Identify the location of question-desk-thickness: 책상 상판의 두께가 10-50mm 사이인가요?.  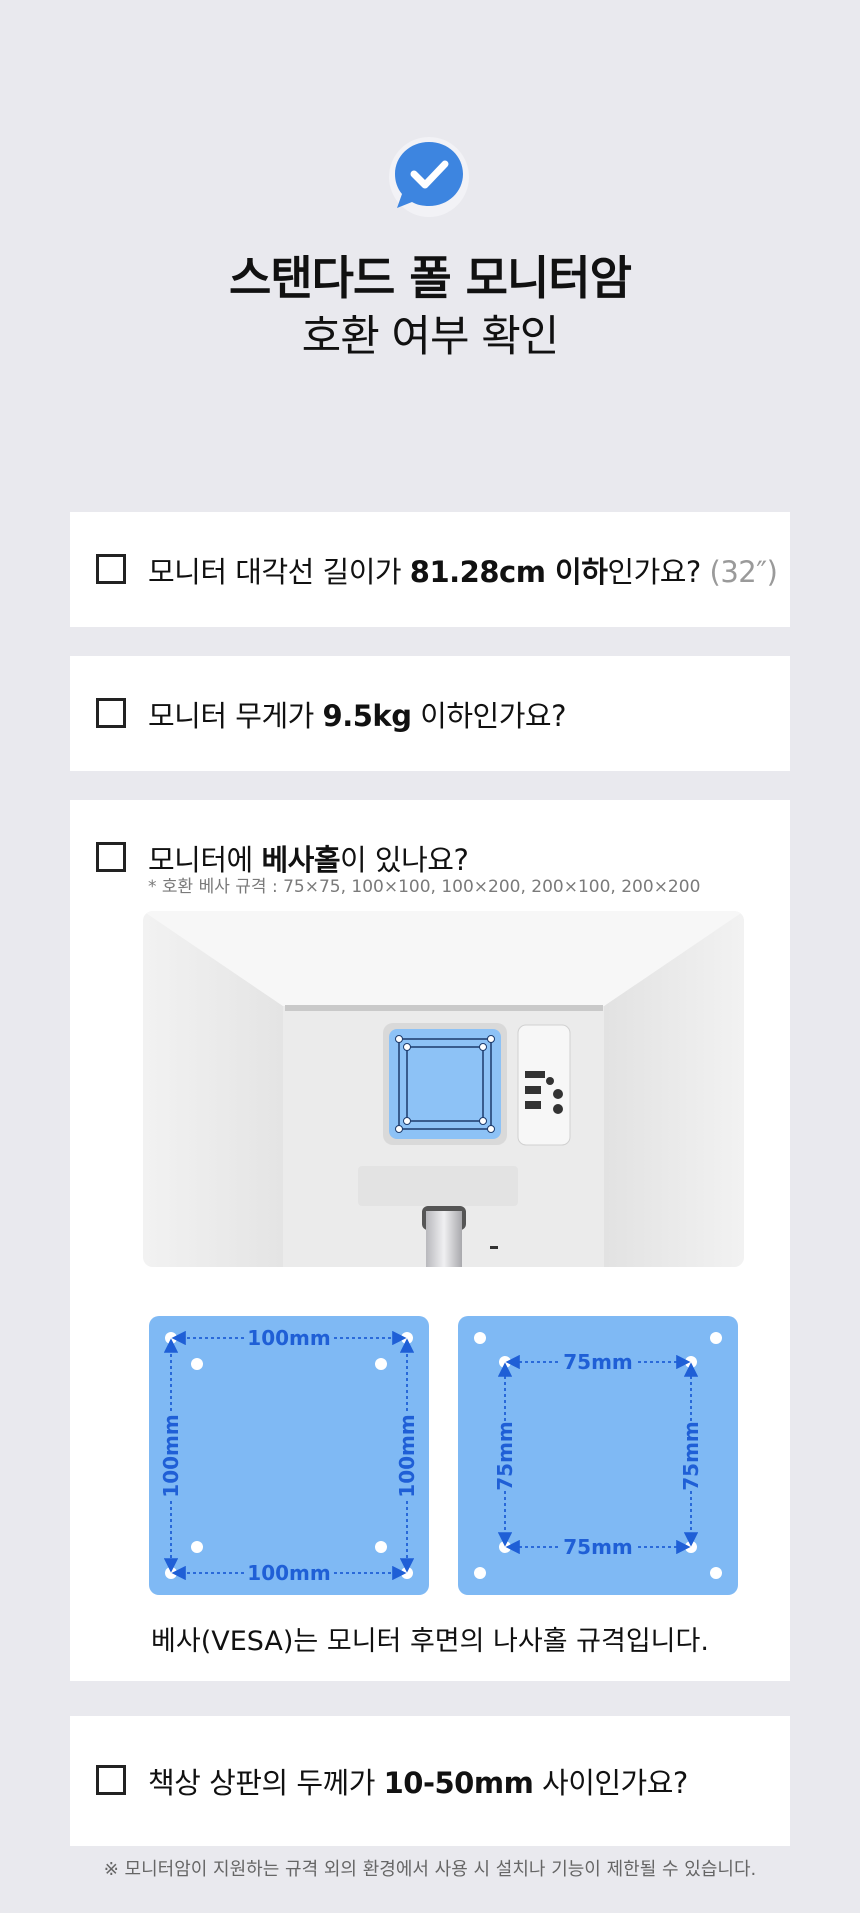
(418, 1781).